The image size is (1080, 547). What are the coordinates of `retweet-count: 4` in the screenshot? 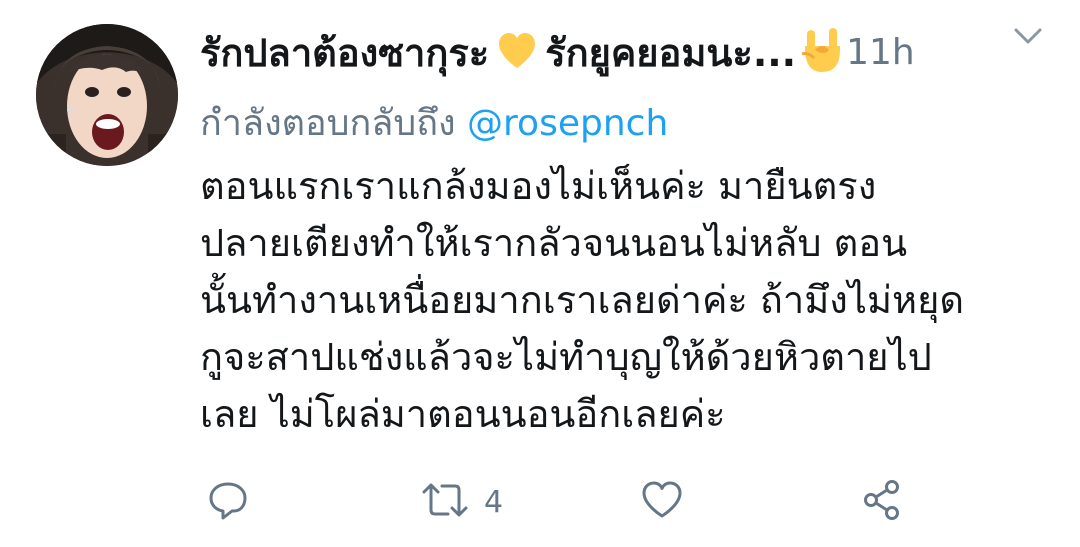 It's located at (494, 502).